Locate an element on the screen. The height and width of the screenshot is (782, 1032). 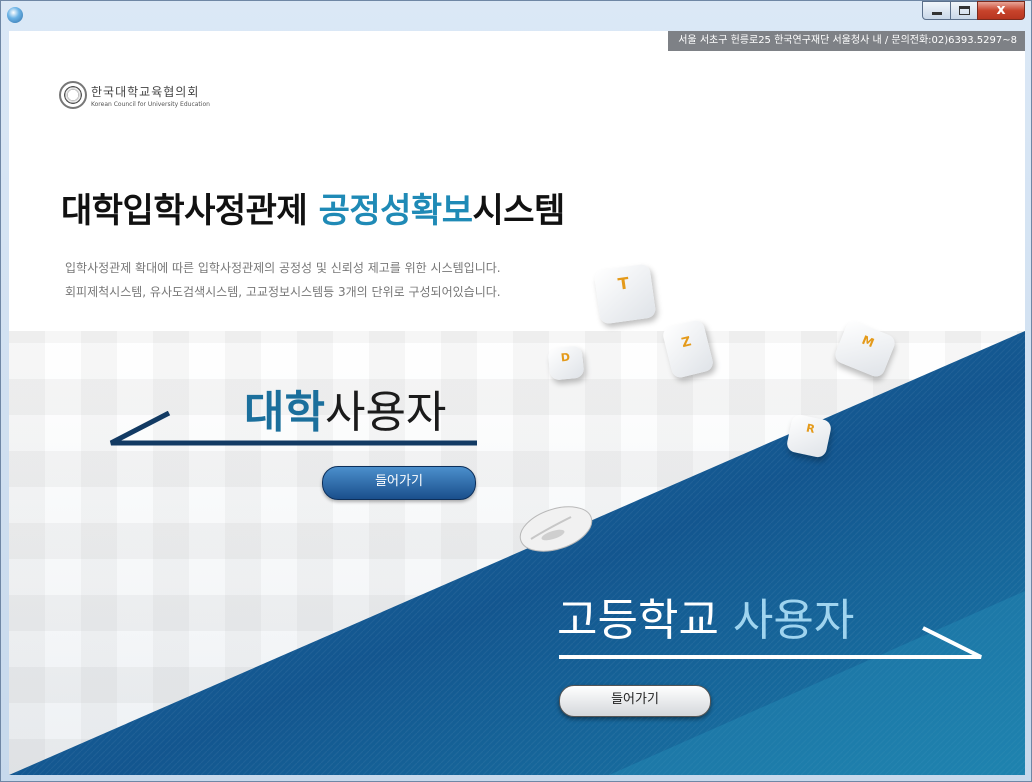
logo-seal-icon is located at coordinates (73, 95).